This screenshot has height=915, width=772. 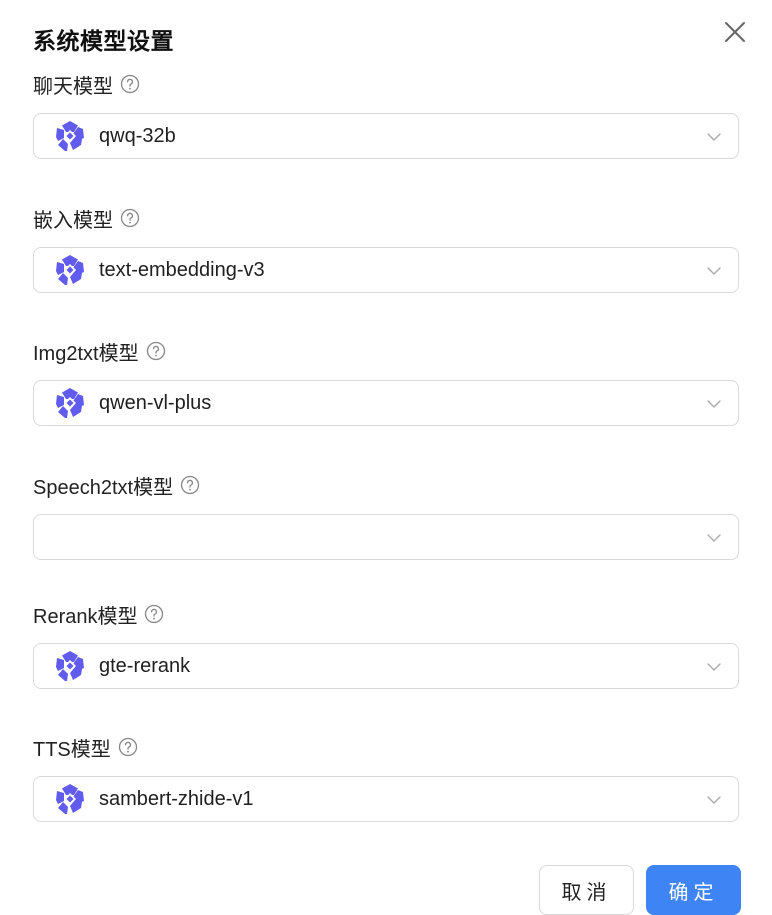 I want to click on tts-model-select: sambert-zhide-v1, so click(x=386, y=799).